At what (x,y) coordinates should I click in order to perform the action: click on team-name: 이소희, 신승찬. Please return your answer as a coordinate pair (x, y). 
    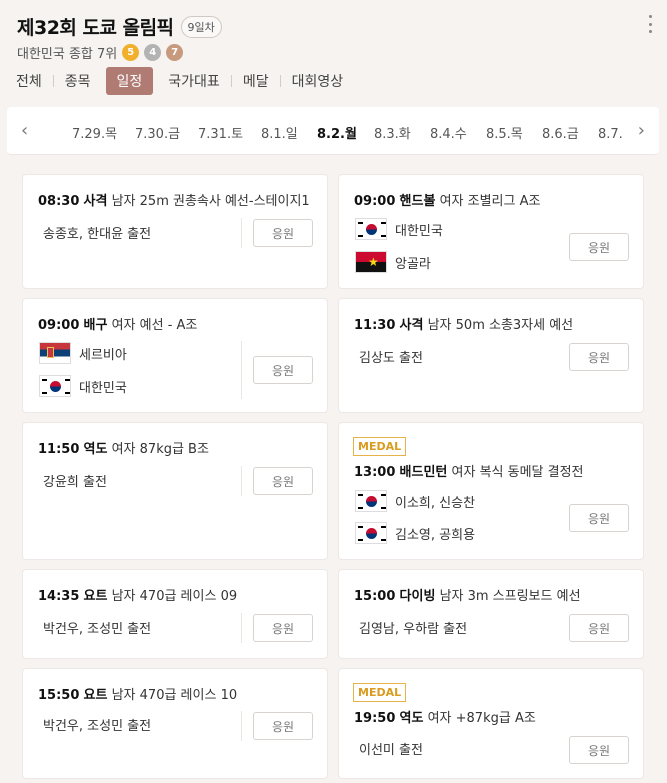
    Looking at the image, I should click on (435, 503).